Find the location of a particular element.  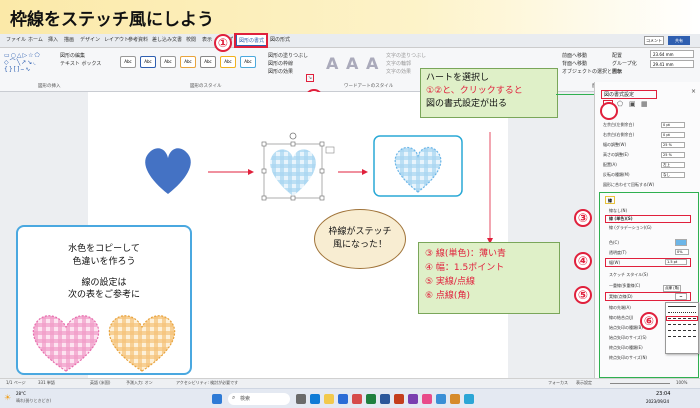

wordart-a-3: A is located at coordinates (372, 63).